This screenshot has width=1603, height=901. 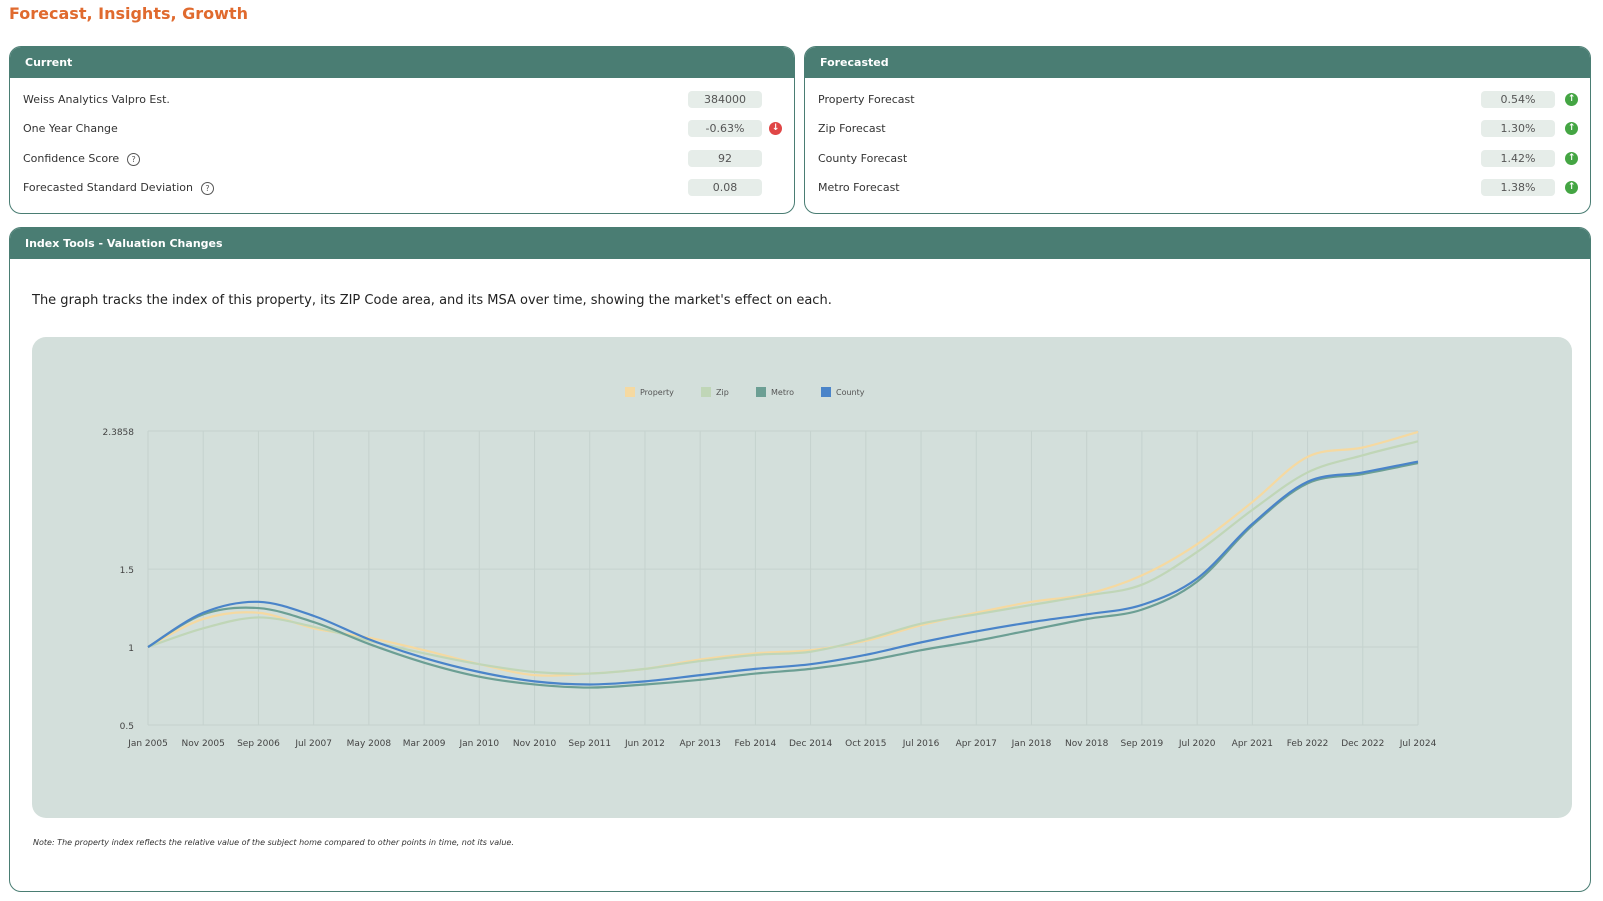 I want to click on index-tools-title: Index Tools - Valuation Changes, so click(x=800, y=243).